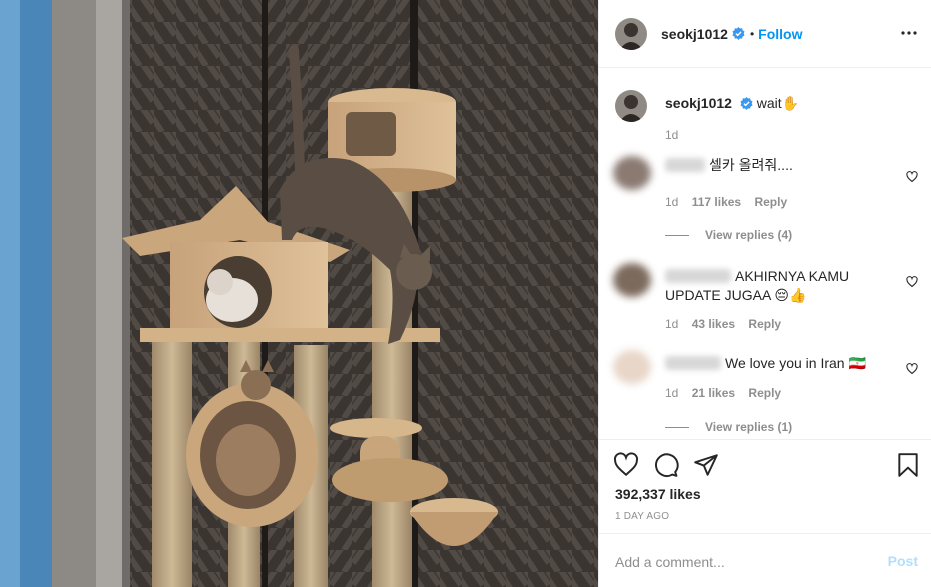  Describe the element at coordinates (671, 135) in the screenshot. I see `caption-time: 1d` at that location.